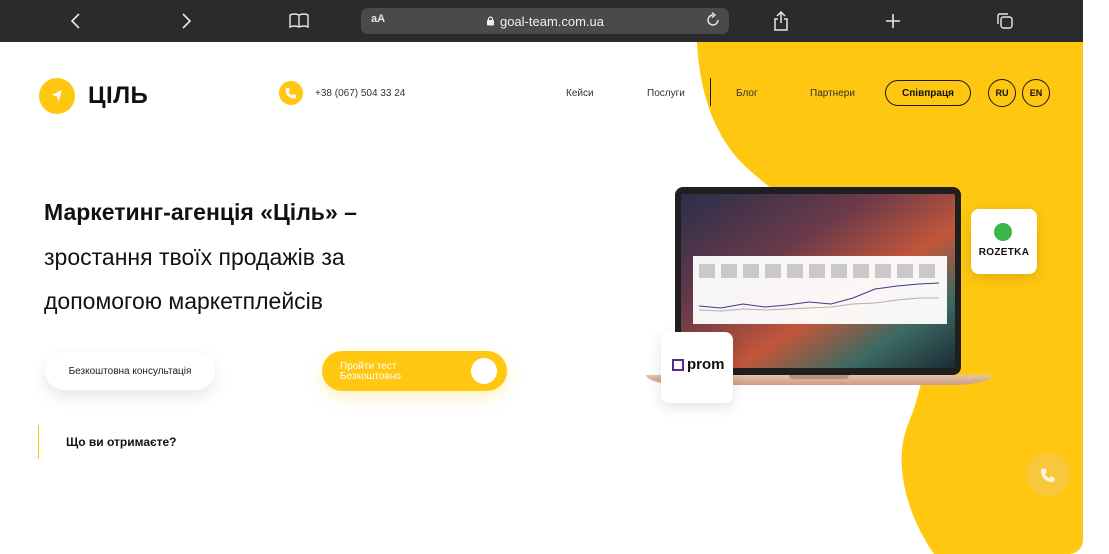 The width and height of the screenshot is (1109, 554). I want to click on logo-arrow-icon, so click(57, 96).